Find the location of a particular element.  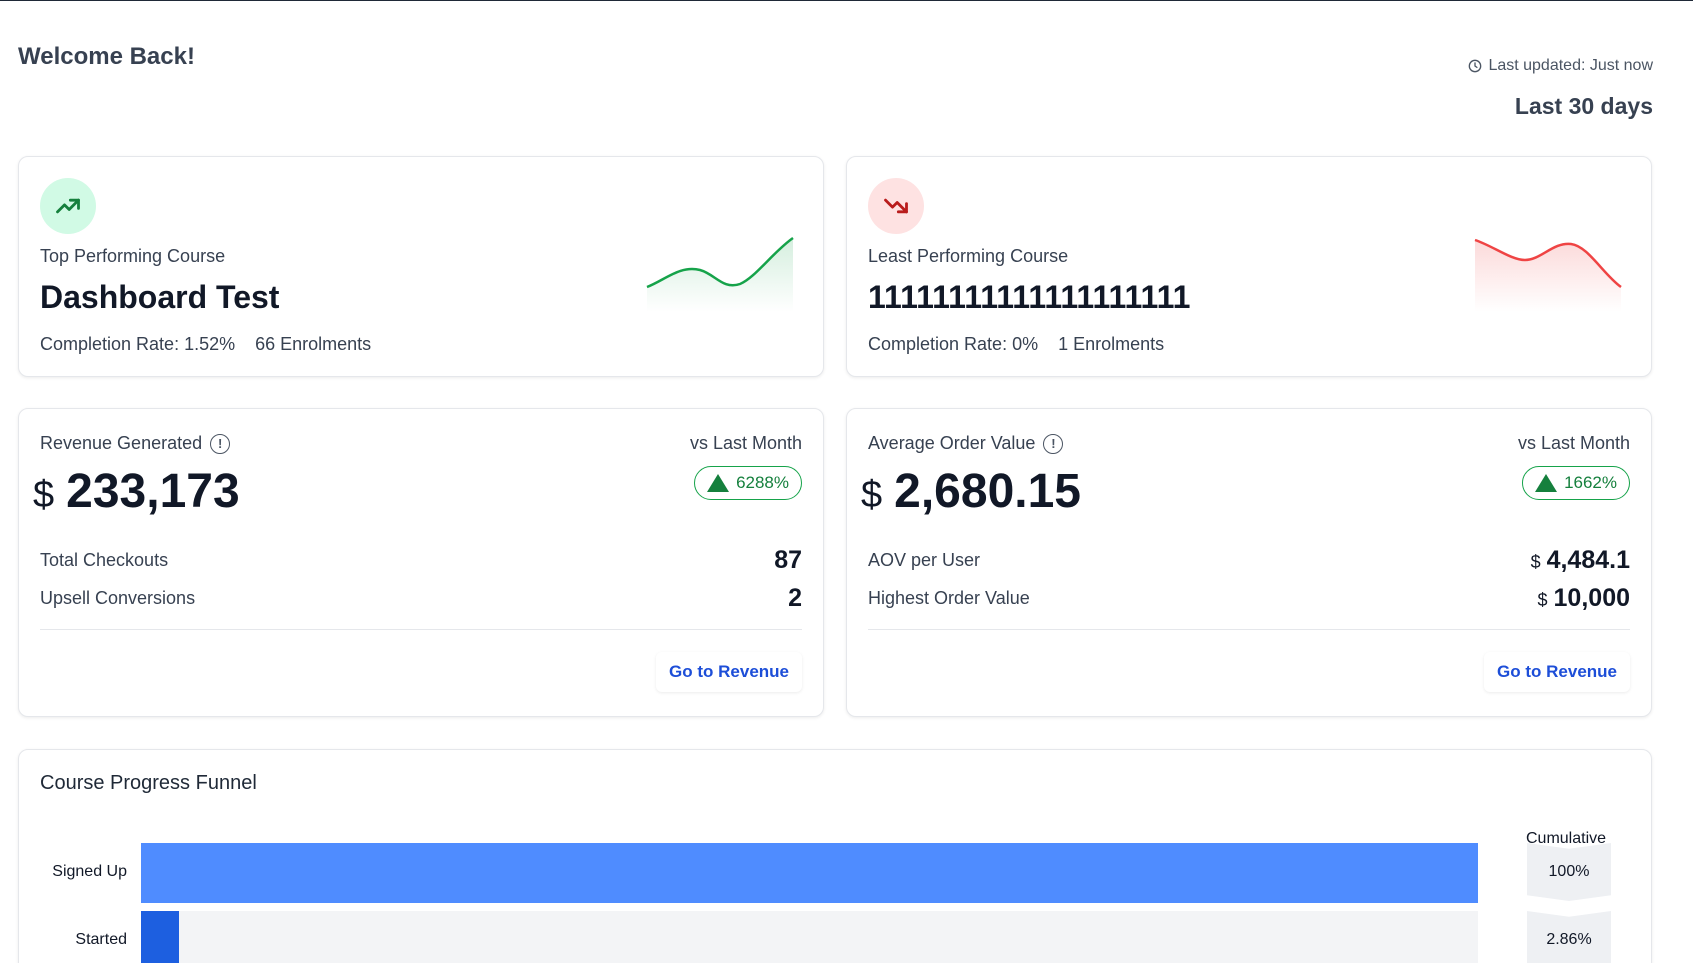

change-value: 6288% is located at coordinates (762, 482).